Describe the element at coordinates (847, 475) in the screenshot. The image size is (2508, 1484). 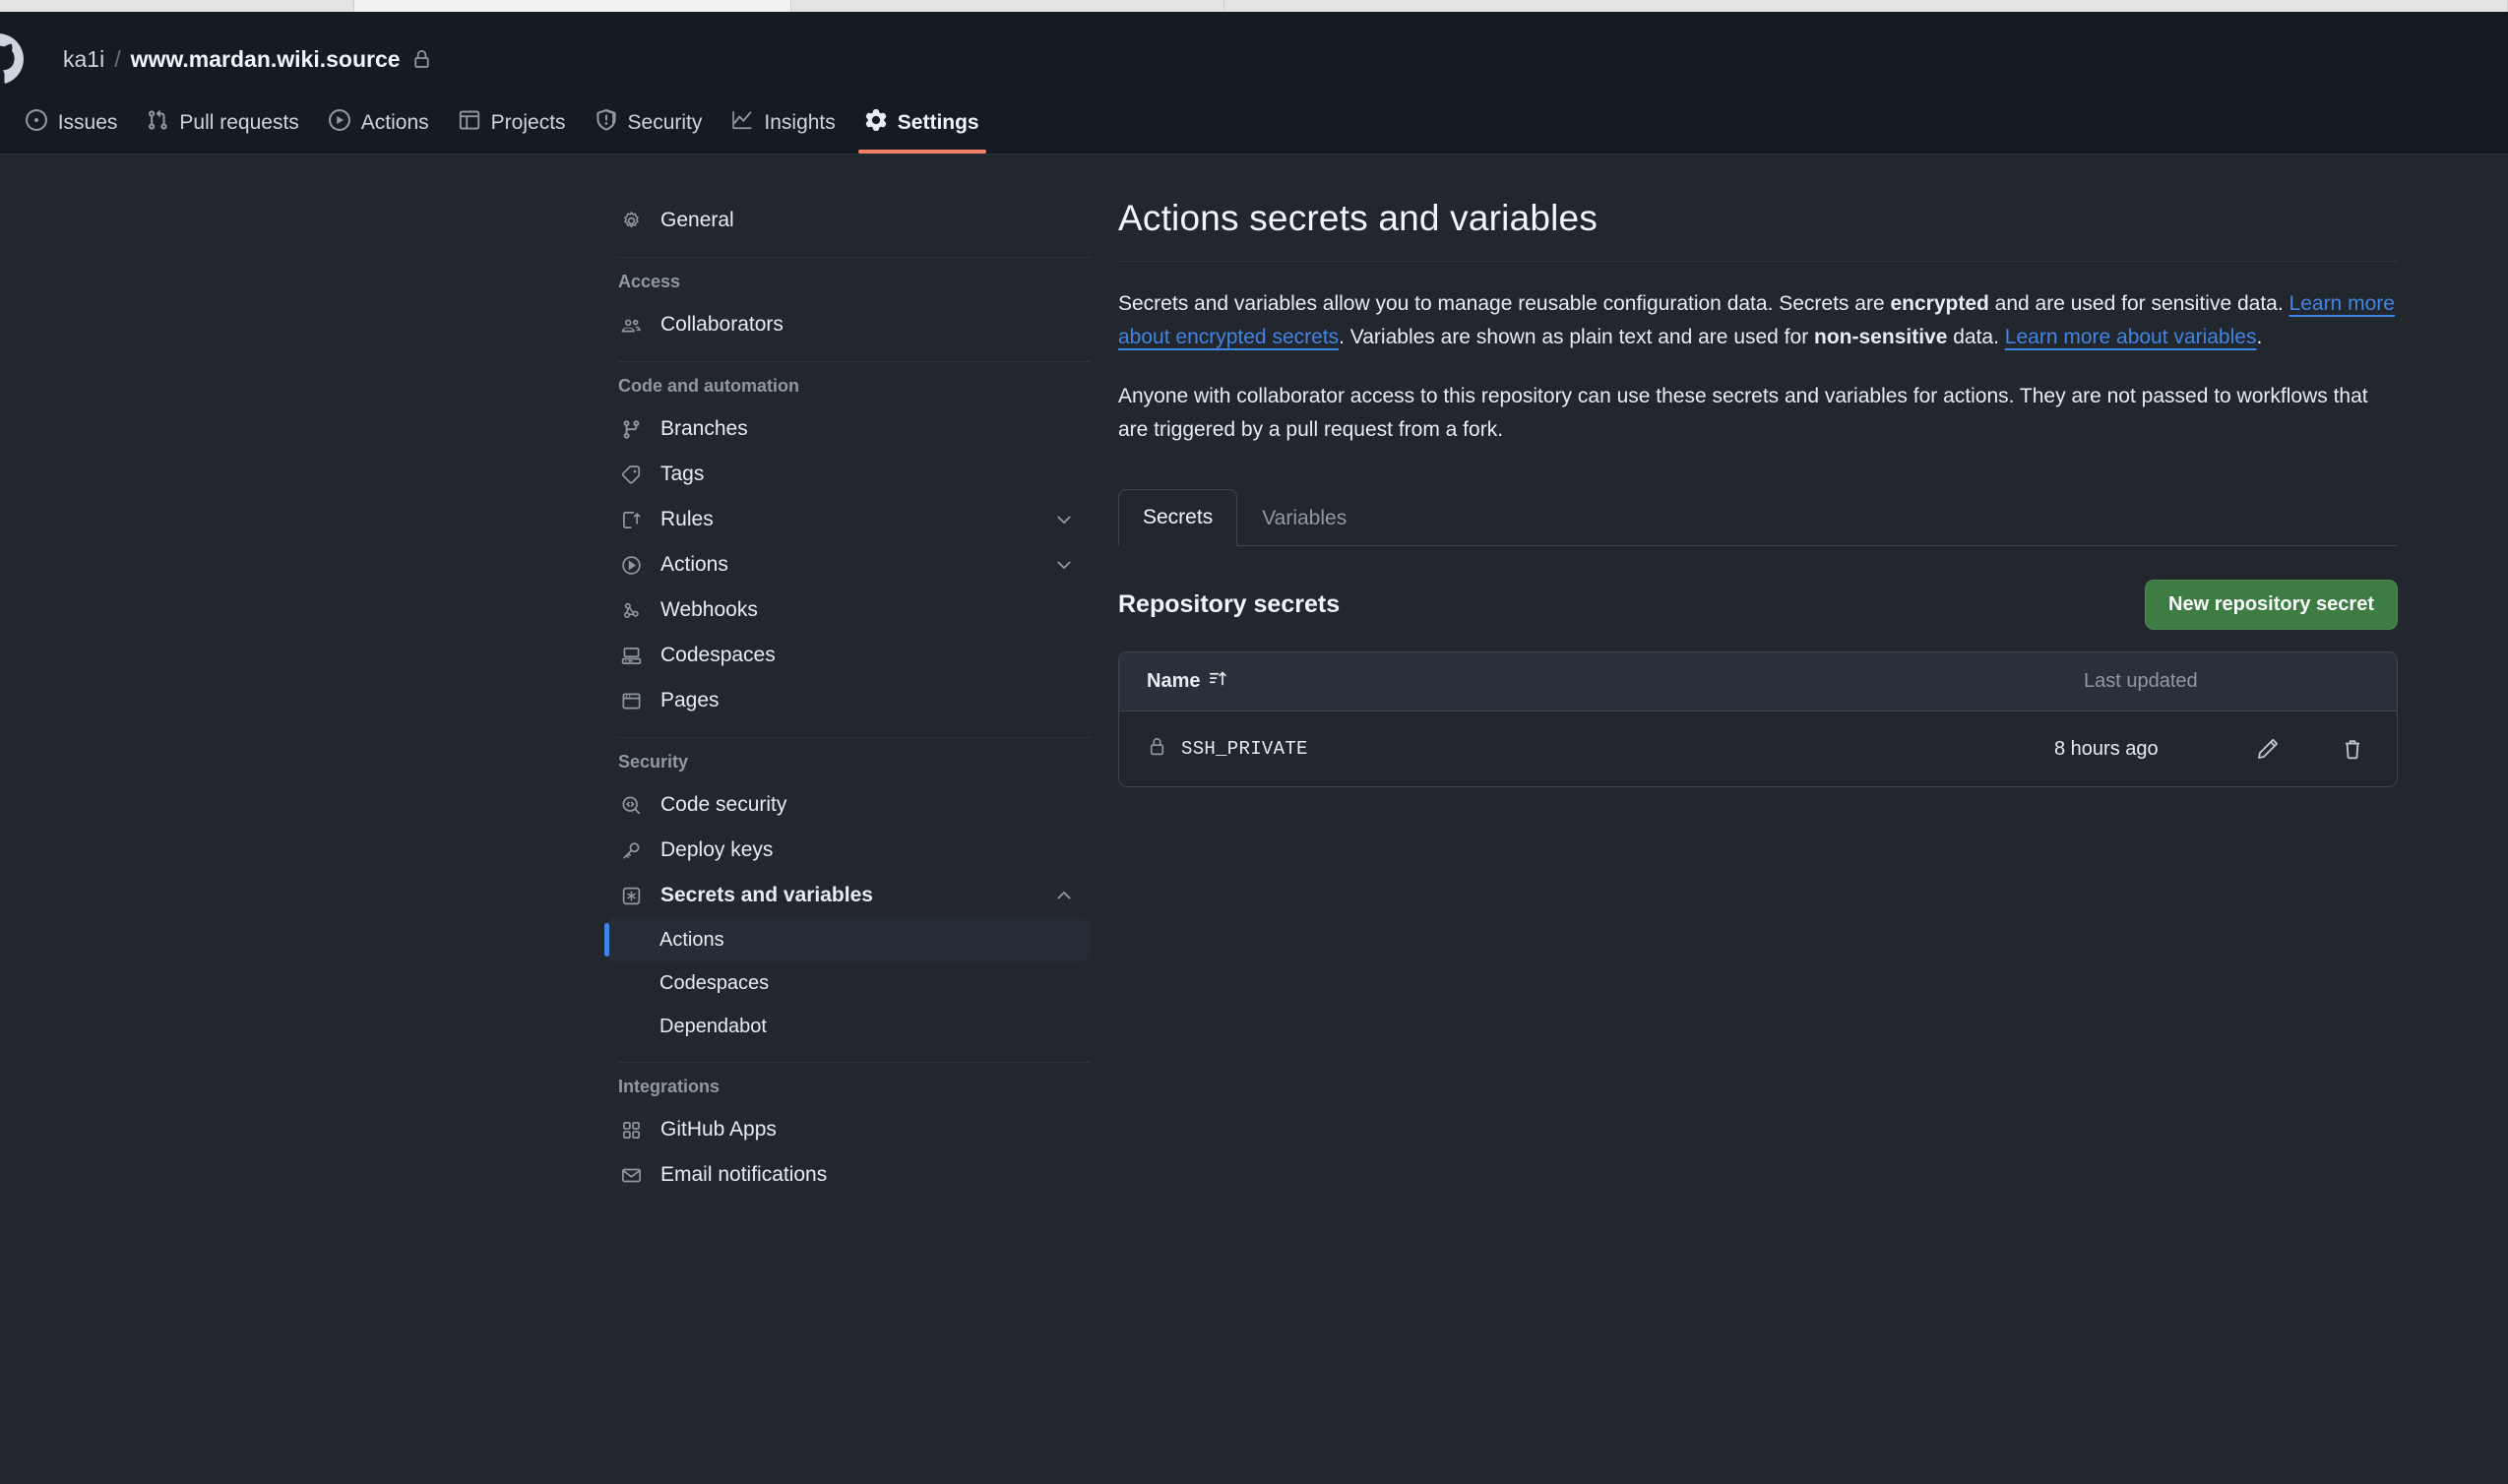
I see `sidebar-item-tags: Tags` at that location.